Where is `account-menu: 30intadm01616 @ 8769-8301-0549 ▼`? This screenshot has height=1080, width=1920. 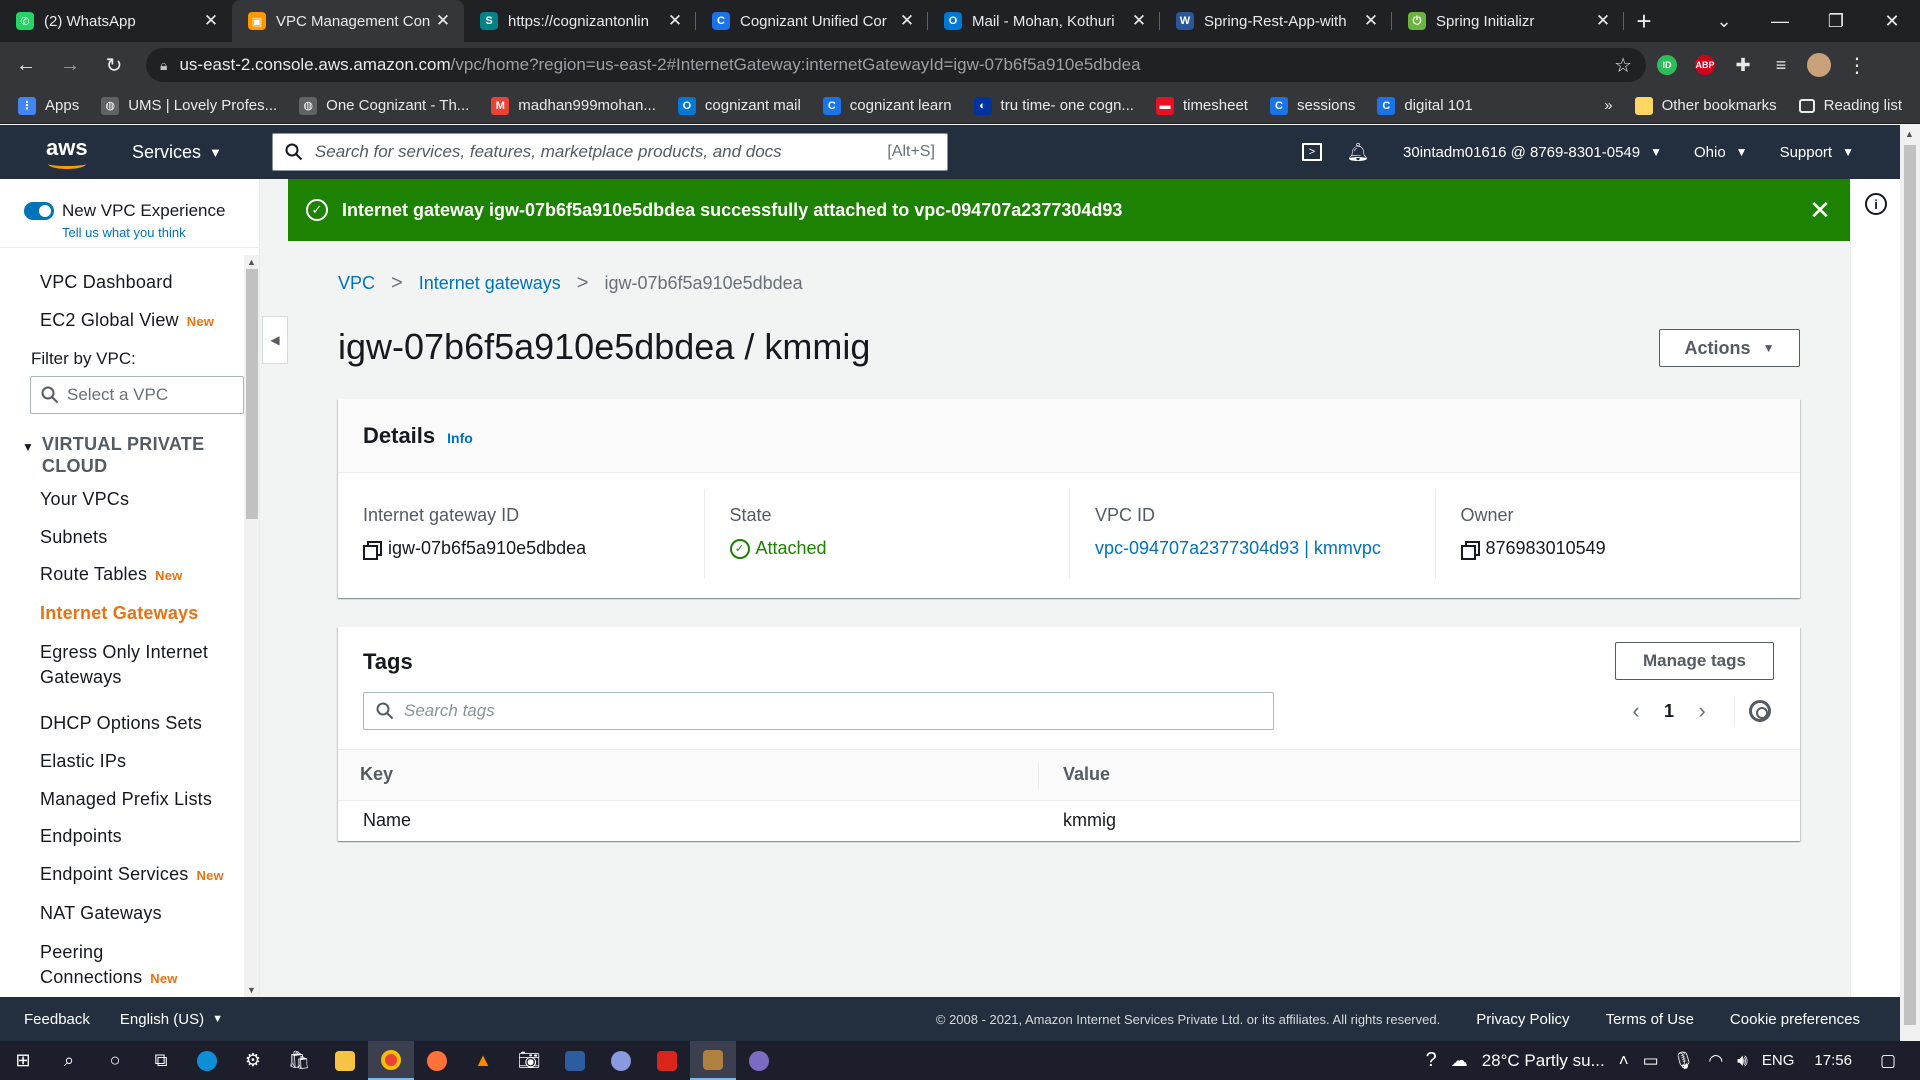 account-menu: 30intadm01616 @ 8769-8301-0549 ▼ is located at coordinates (1532, 152).